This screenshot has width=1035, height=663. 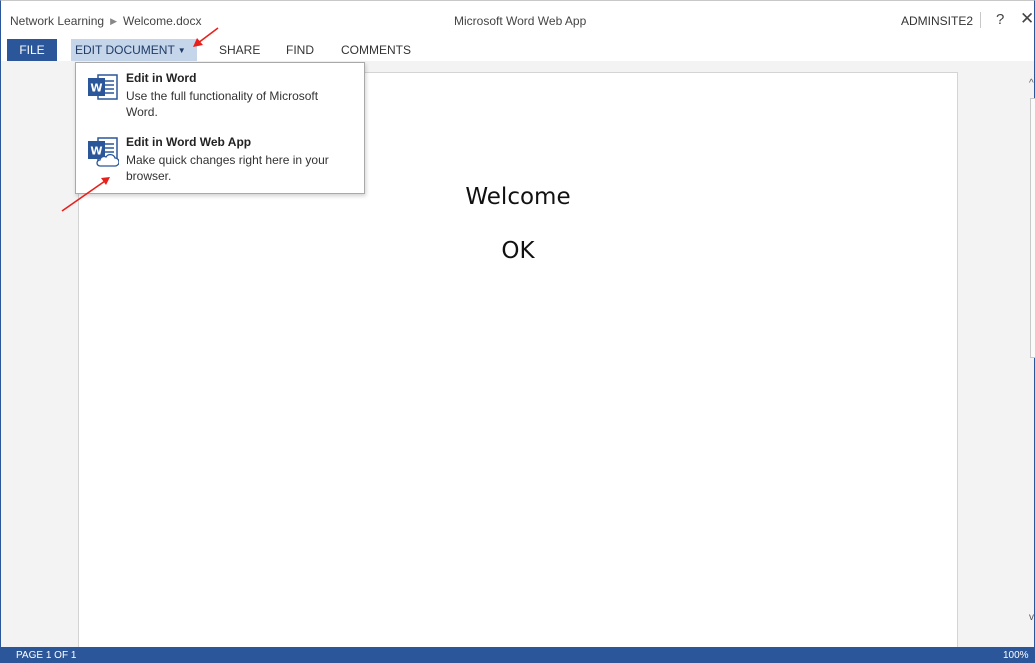 I want to click on status-bar: PAGE 1 OF 1 100%, so click(x=517, y=655).